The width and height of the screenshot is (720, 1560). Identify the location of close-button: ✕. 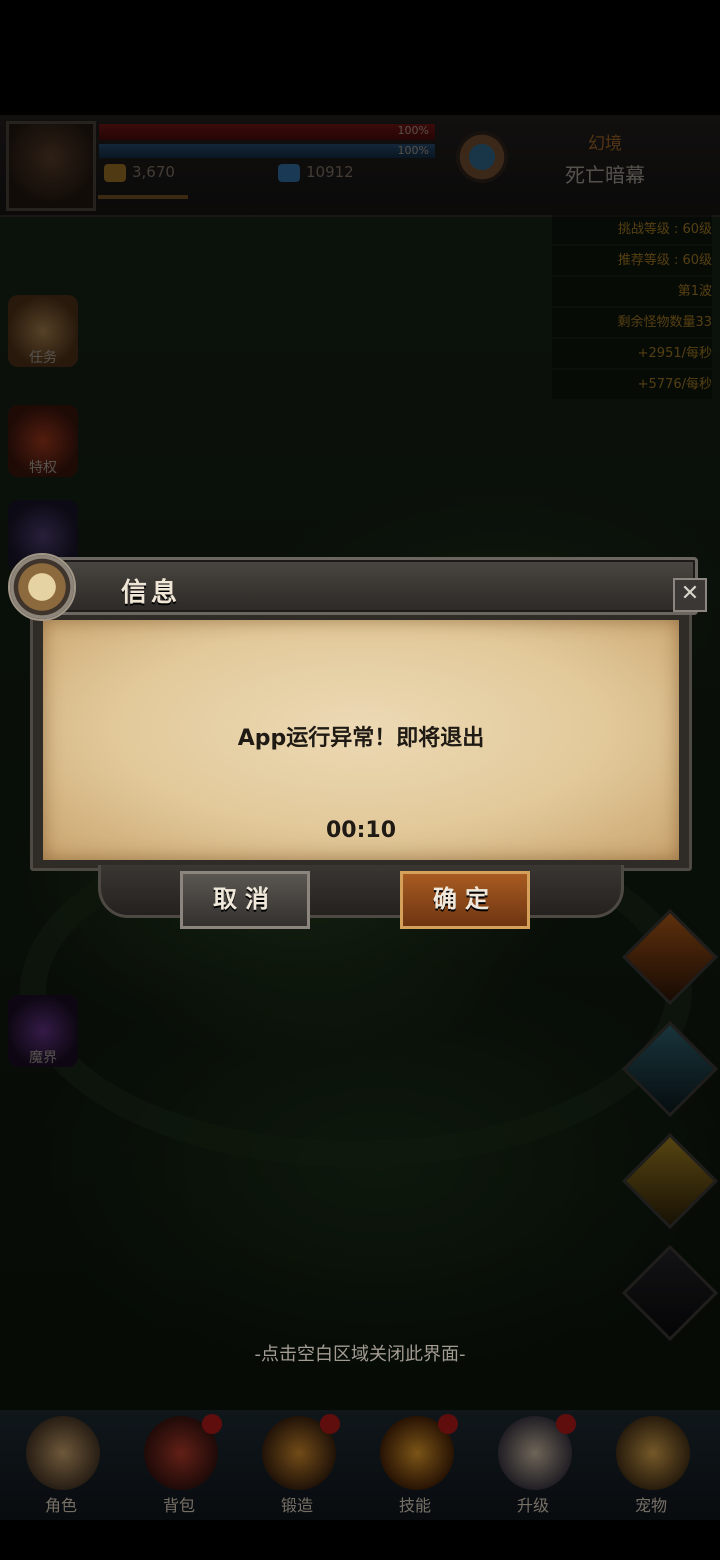
(690, 595).